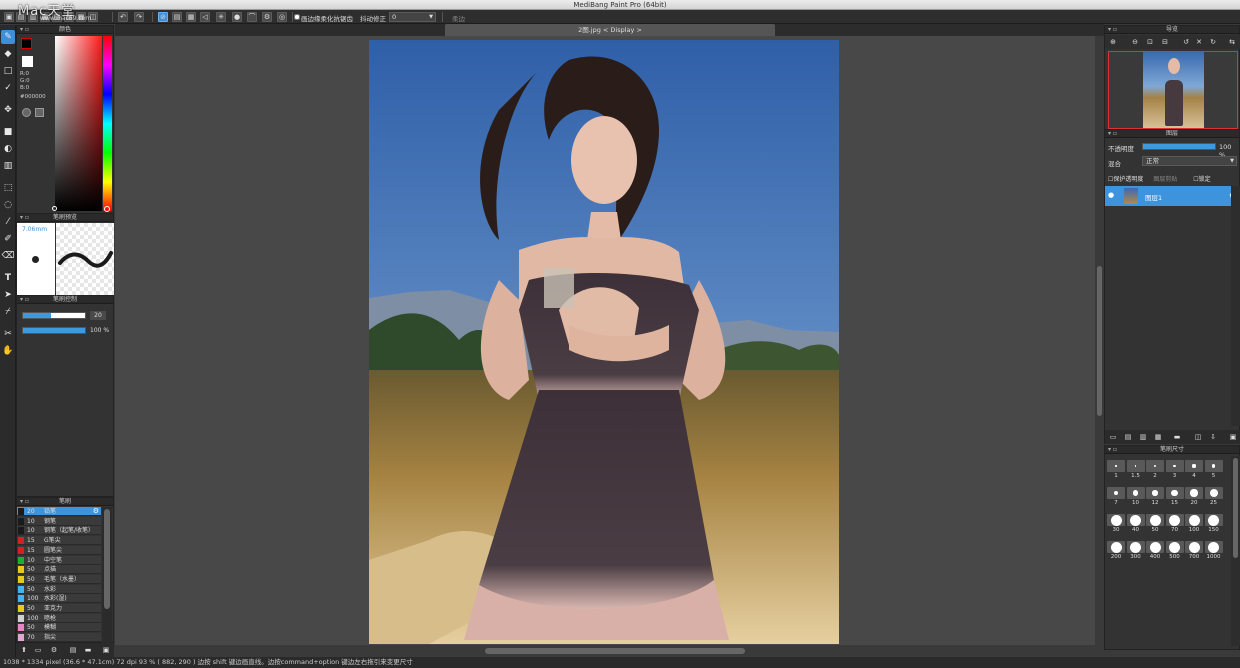 The height and width of the screenshot is (668, 1240). What do you see at coordinates (123, 17) in the screenshot?
I see `undo-icon: ↶` at bounding box center [123, 17].